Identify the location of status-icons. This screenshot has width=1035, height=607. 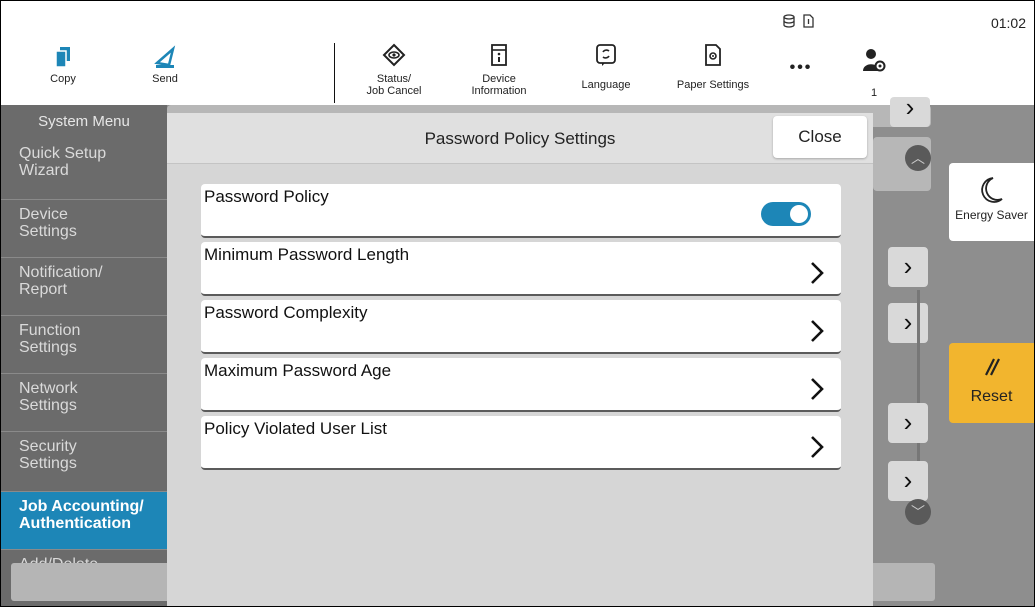
(798, 20).